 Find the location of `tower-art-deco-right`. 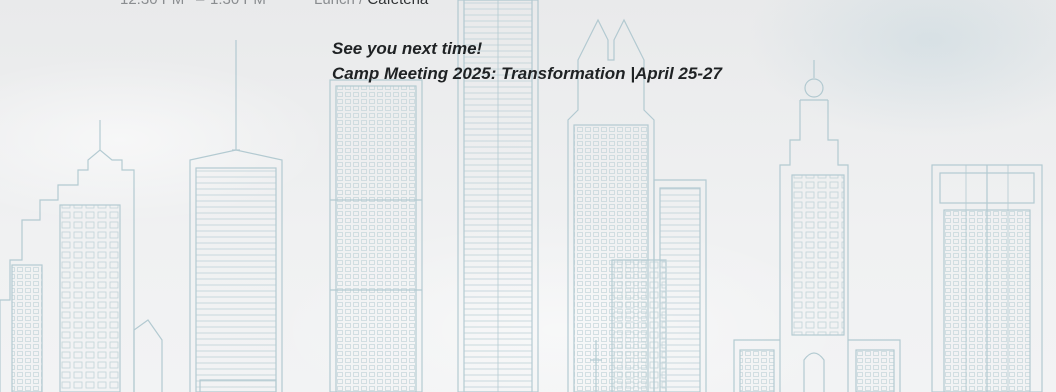

tower-art-deco-right is located at coordinates (987, 278).